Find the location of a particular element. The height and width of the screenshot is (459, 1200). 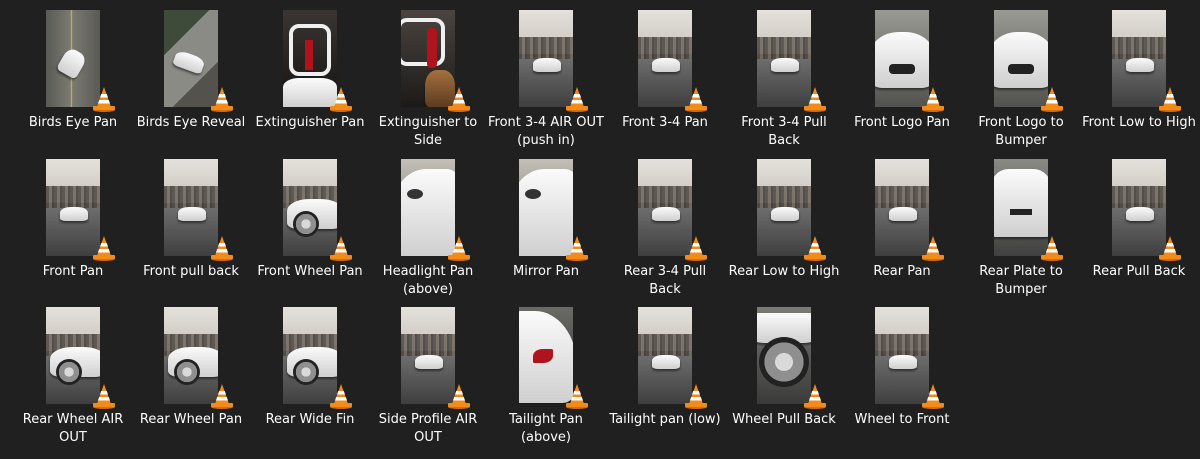

file-name: Rear Wheel AIR OUT is located at coordinates (73, 428).